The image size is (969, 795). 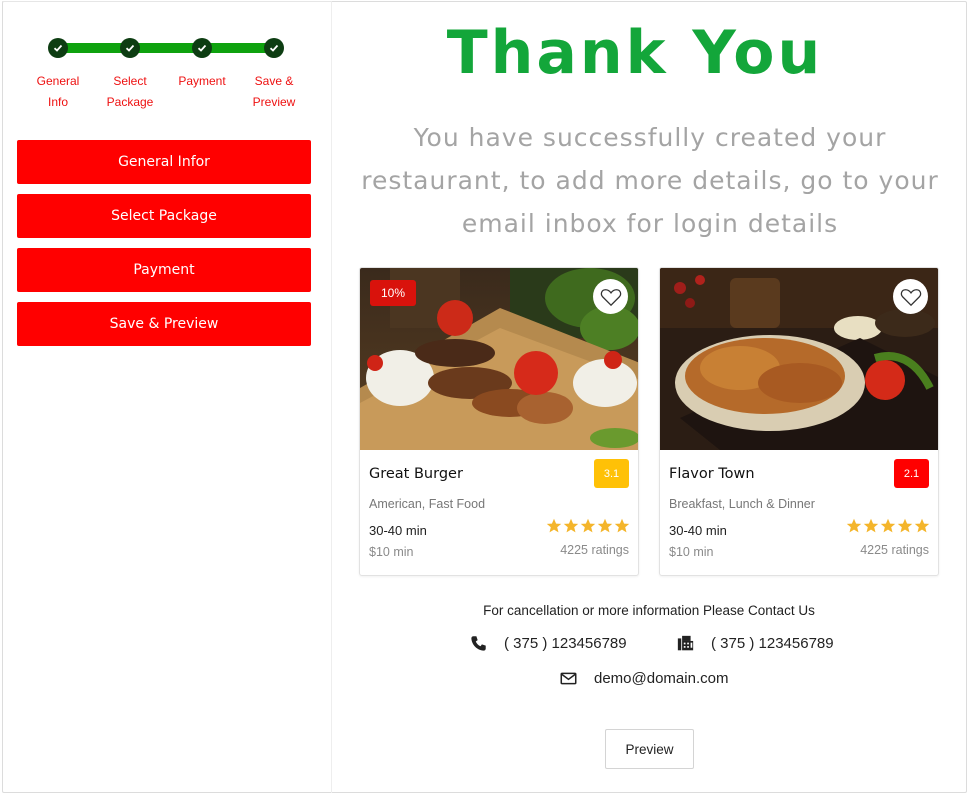 What do you see at coordinates (164, 216) in the screenshot?
I see `select-package-button: Select Package` at bounding box center [164, 216].